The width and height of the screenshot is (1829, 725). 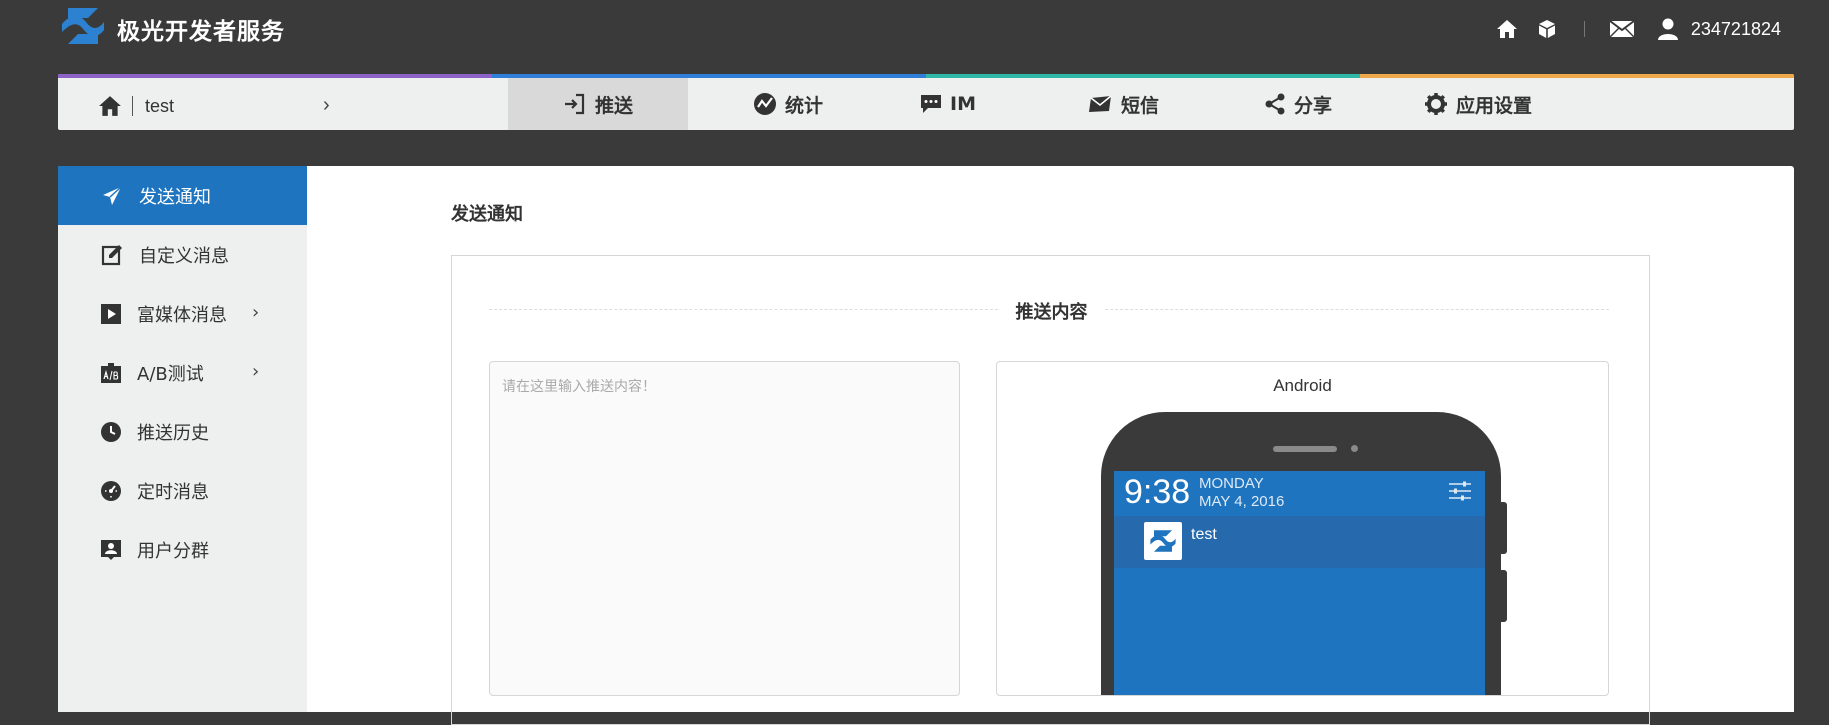 I want to click on tab-label: 推送, so click(x=613, y=105).